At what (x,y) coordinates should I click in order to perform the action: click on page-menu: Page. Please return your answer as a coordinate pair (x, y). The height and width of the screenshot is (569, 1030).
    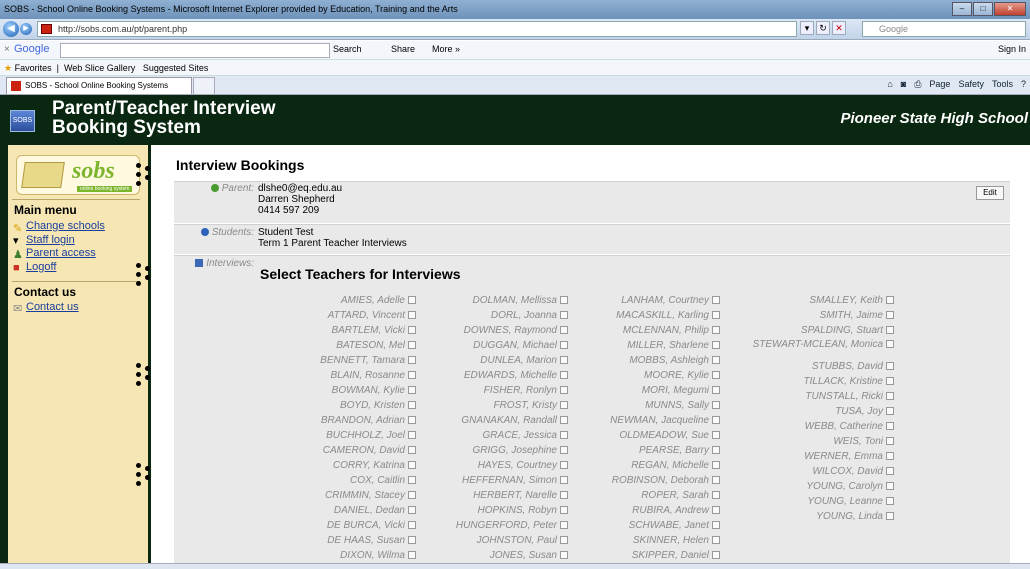
    Looking at the image, I should click on (939, 84).